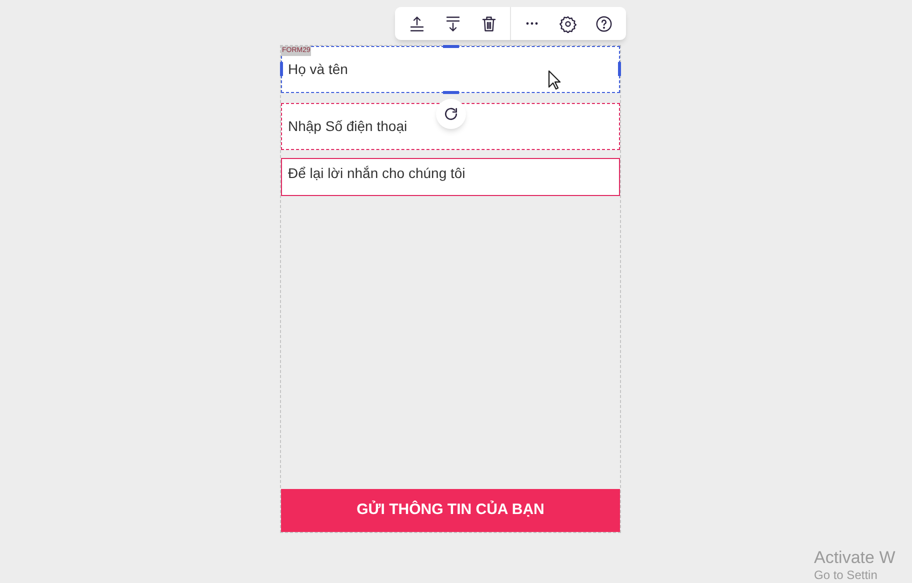 This screenshot has width=912, height=583. What do you see at coordinates (568, 23) in the screenshot?
I see `settings-icon` at bounding box center [568, 23].